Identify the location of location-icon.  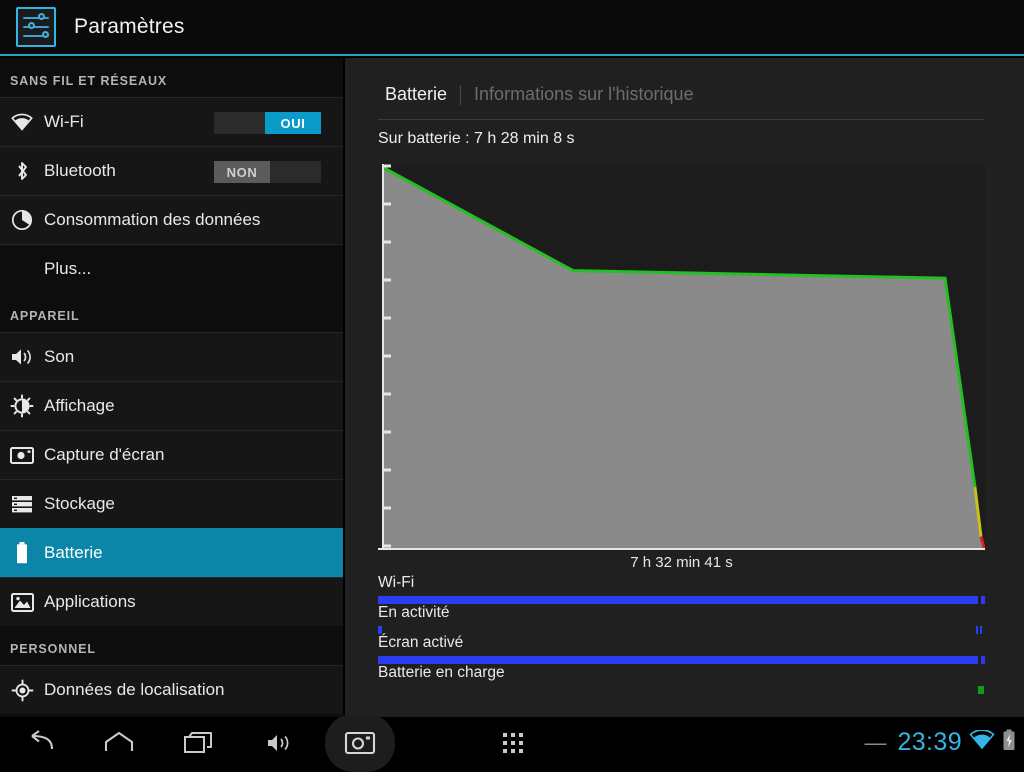
(22, 690).